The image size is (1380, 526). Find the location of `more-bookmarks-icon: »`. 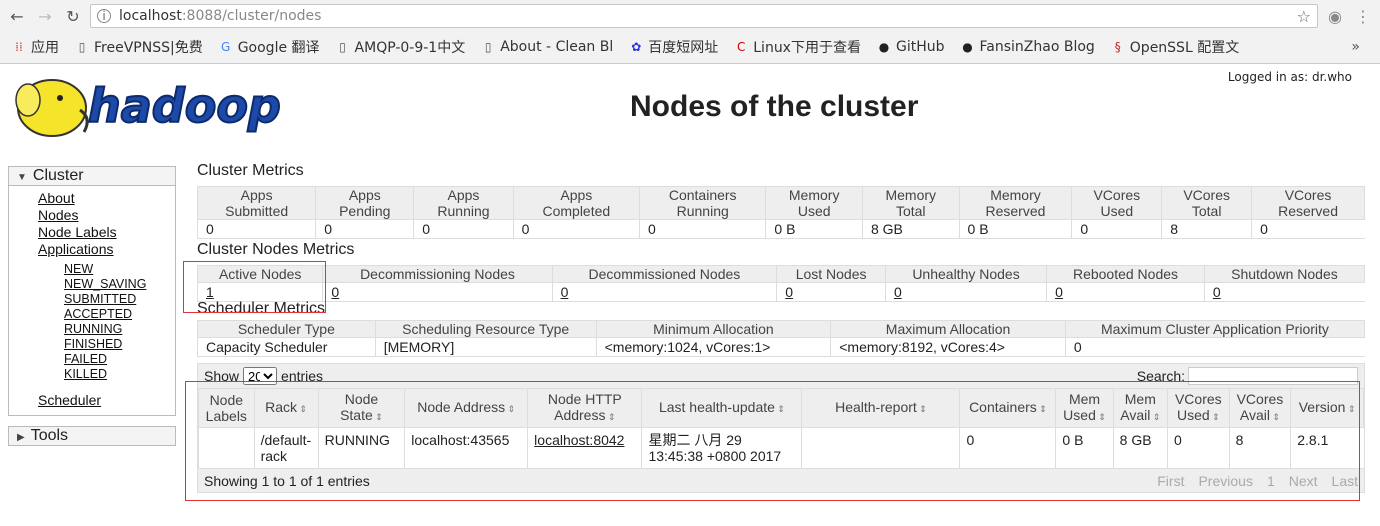

more-bookmarks-icon: » is located at coordinates (1362, 47).